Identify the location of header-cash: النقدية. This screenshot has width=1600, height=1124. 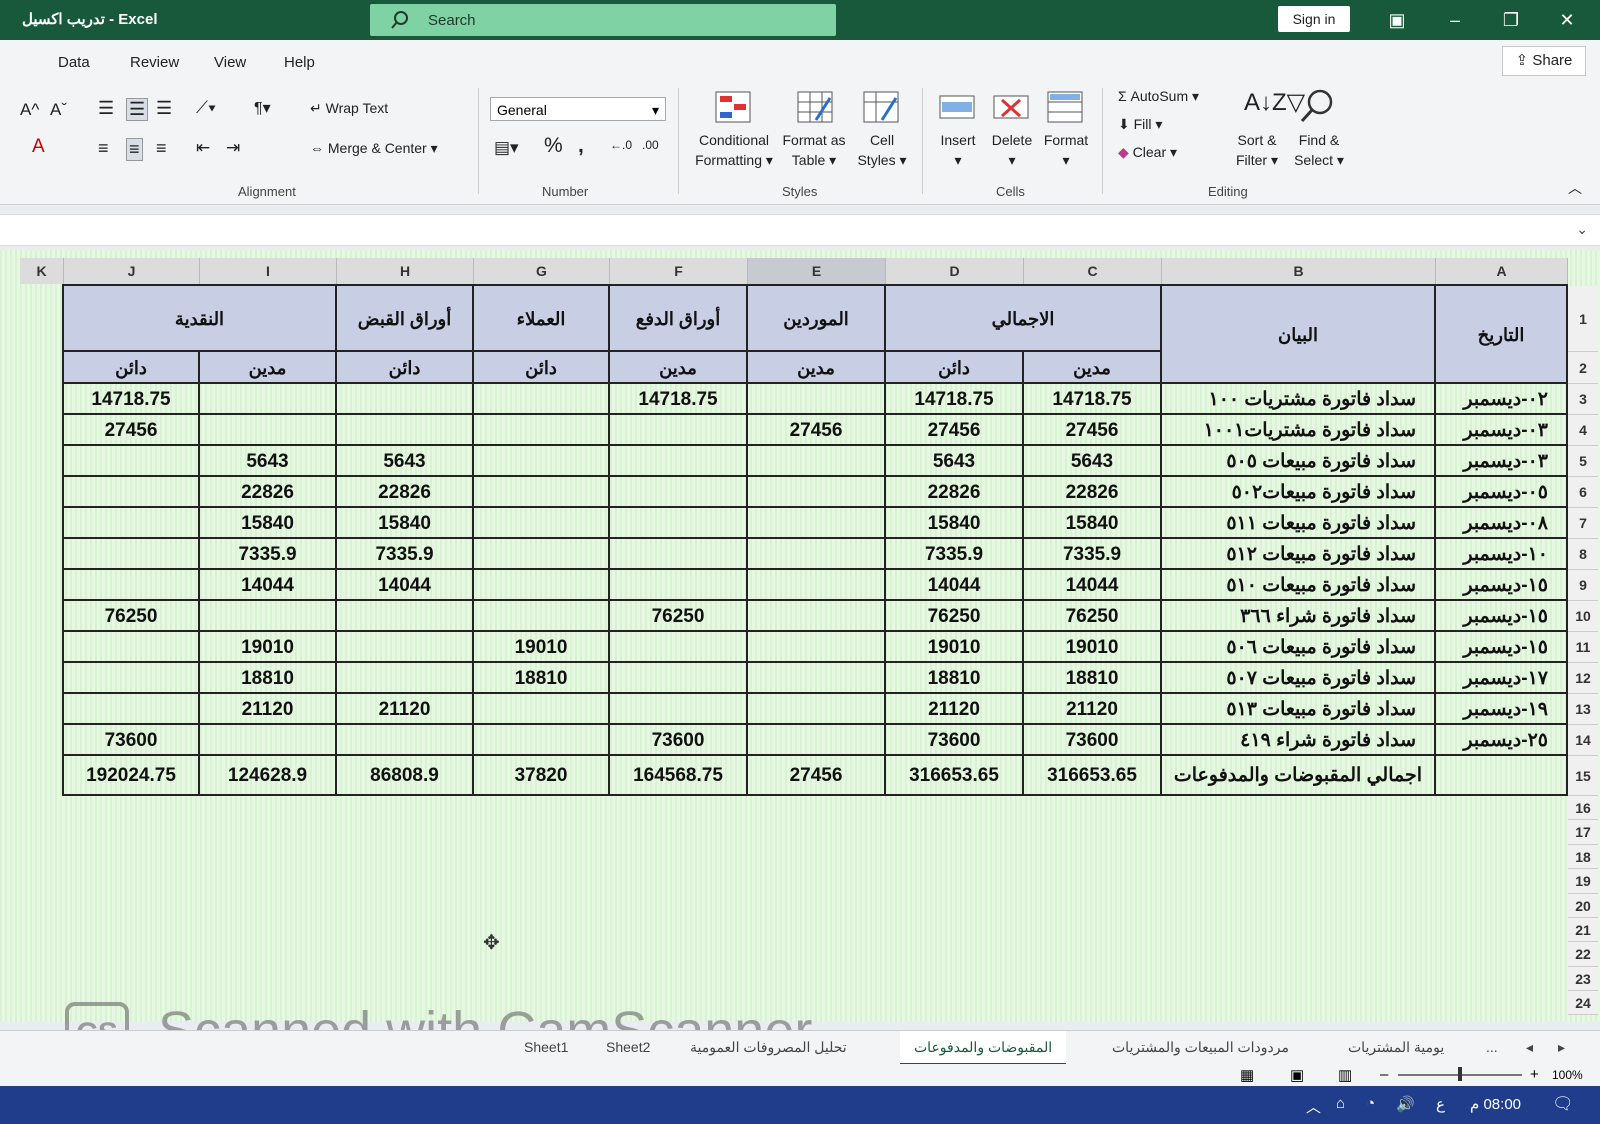
(200, 319).